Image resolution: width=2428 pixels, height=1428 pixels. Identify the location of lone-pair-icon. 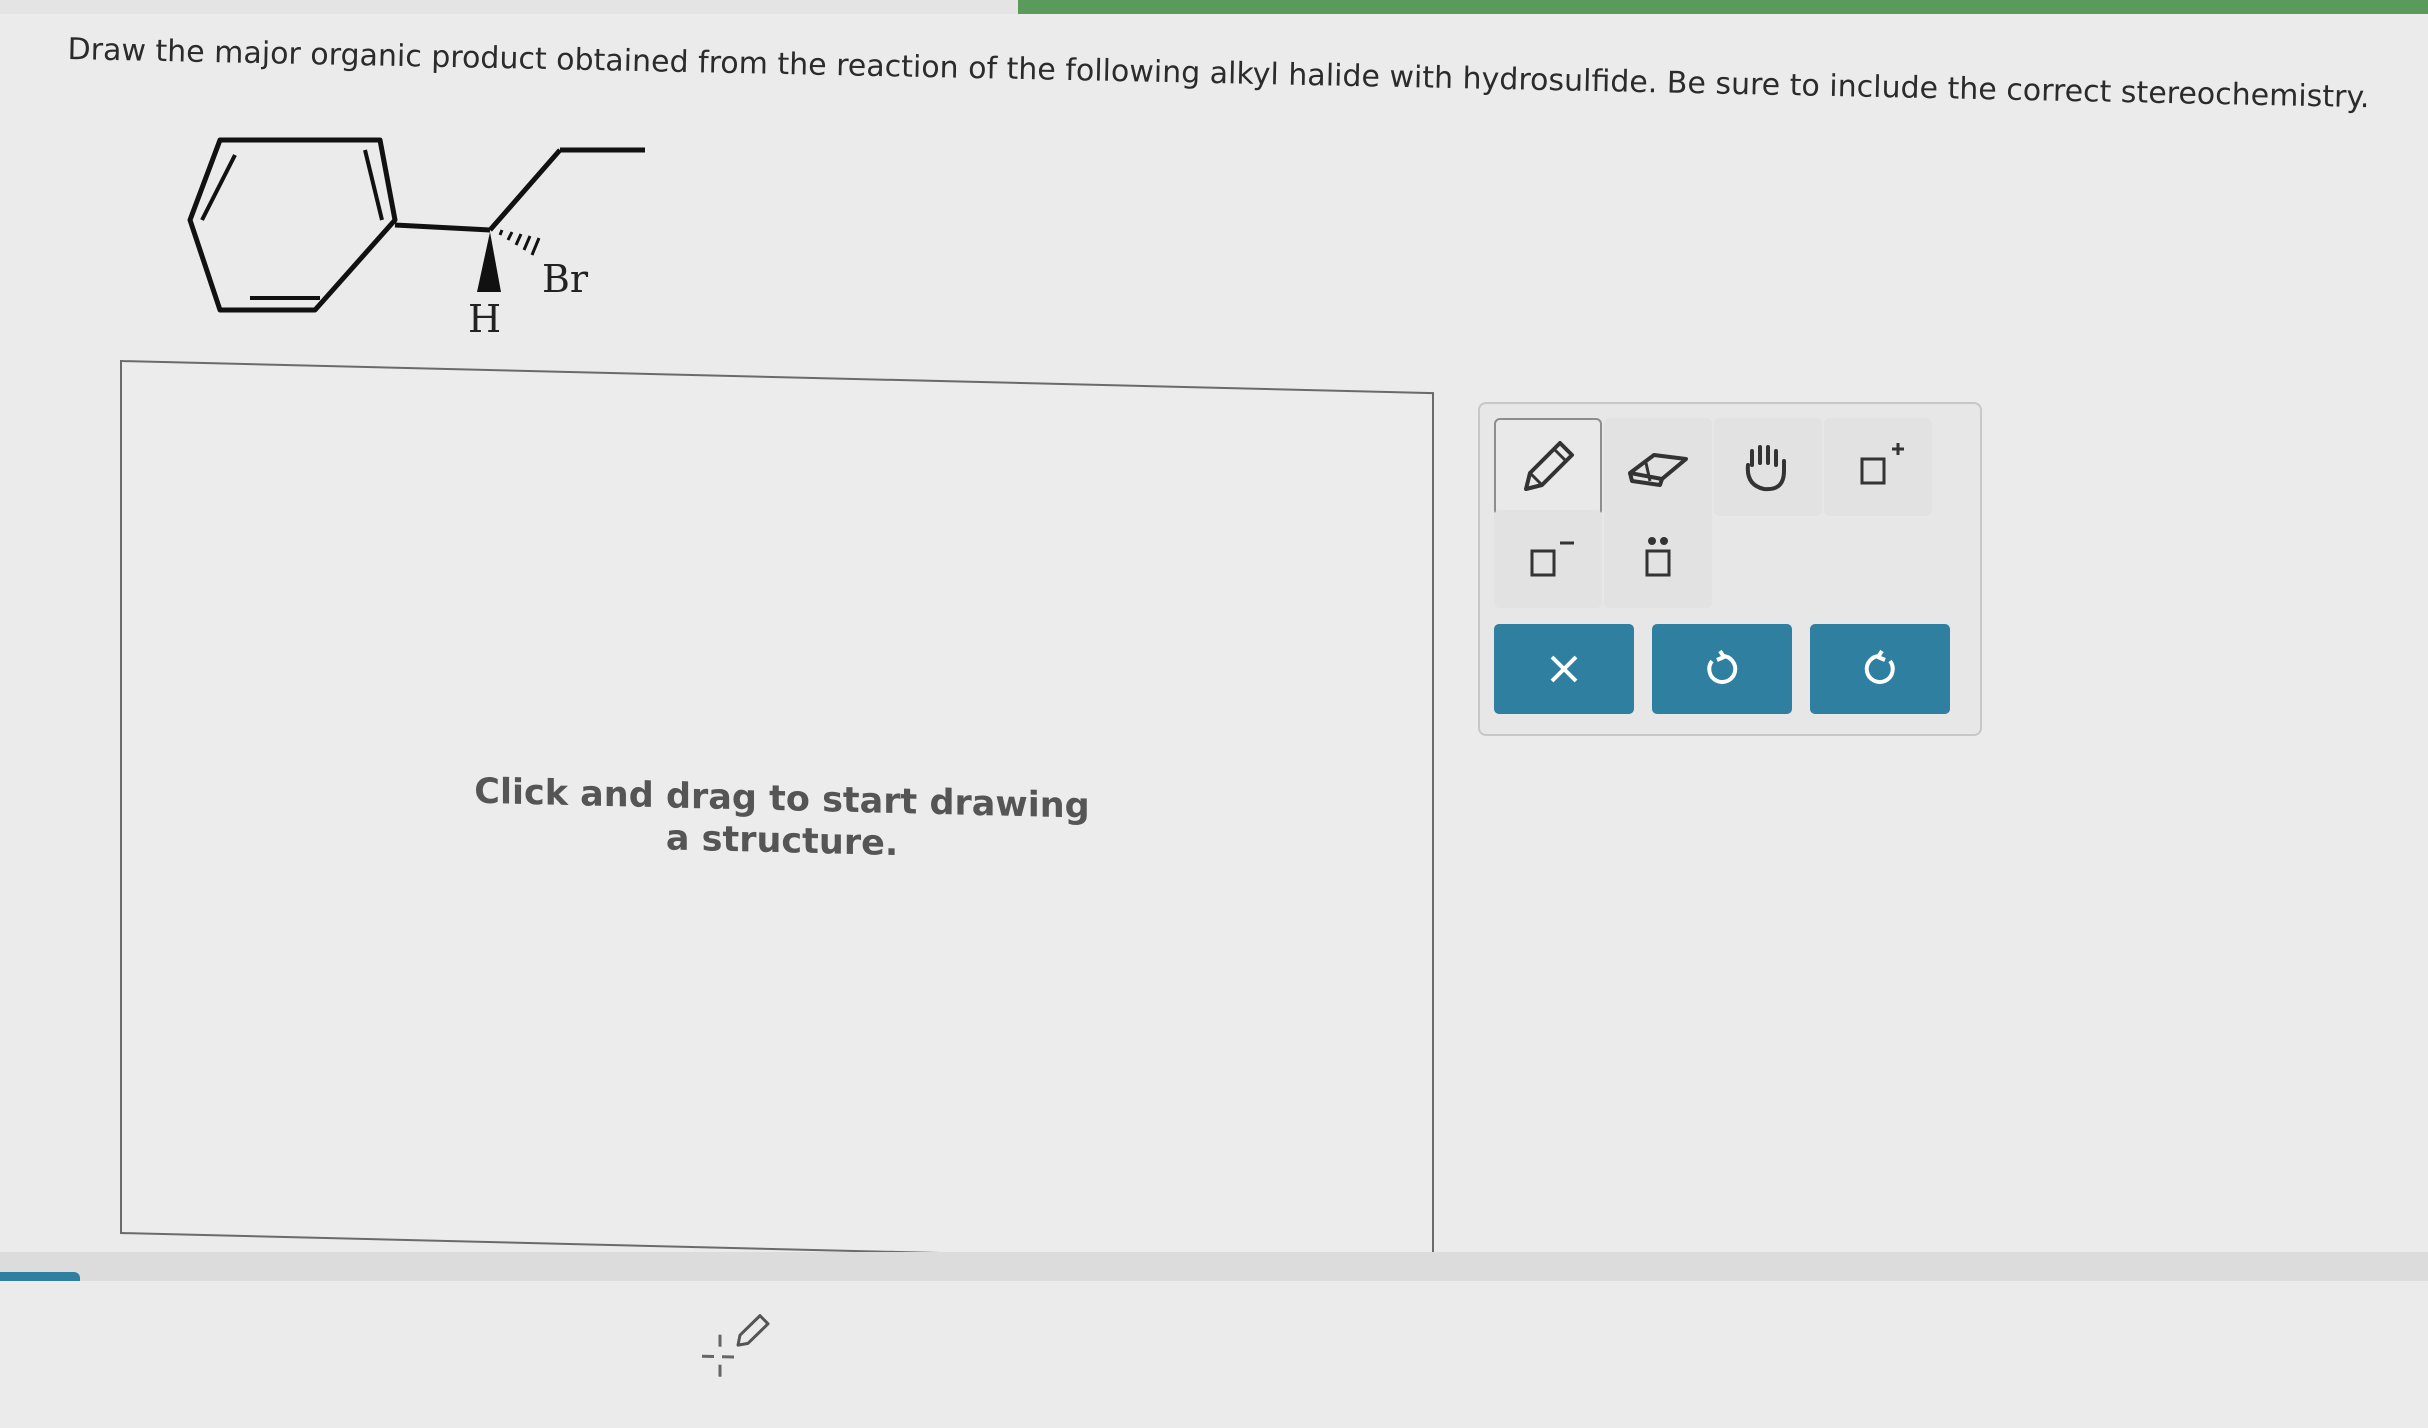
(1658, 559).